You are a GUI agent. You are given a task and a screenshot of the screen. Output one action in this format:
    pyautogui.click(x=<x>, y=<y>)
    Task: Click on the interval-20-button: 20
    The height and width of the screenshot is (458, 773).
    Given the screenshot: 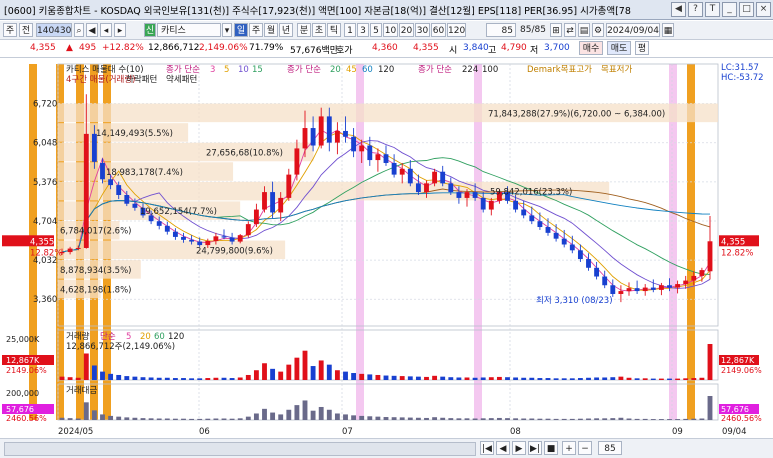 What is the action you would take?
    pyautogui.click(x=406, y=30)
    